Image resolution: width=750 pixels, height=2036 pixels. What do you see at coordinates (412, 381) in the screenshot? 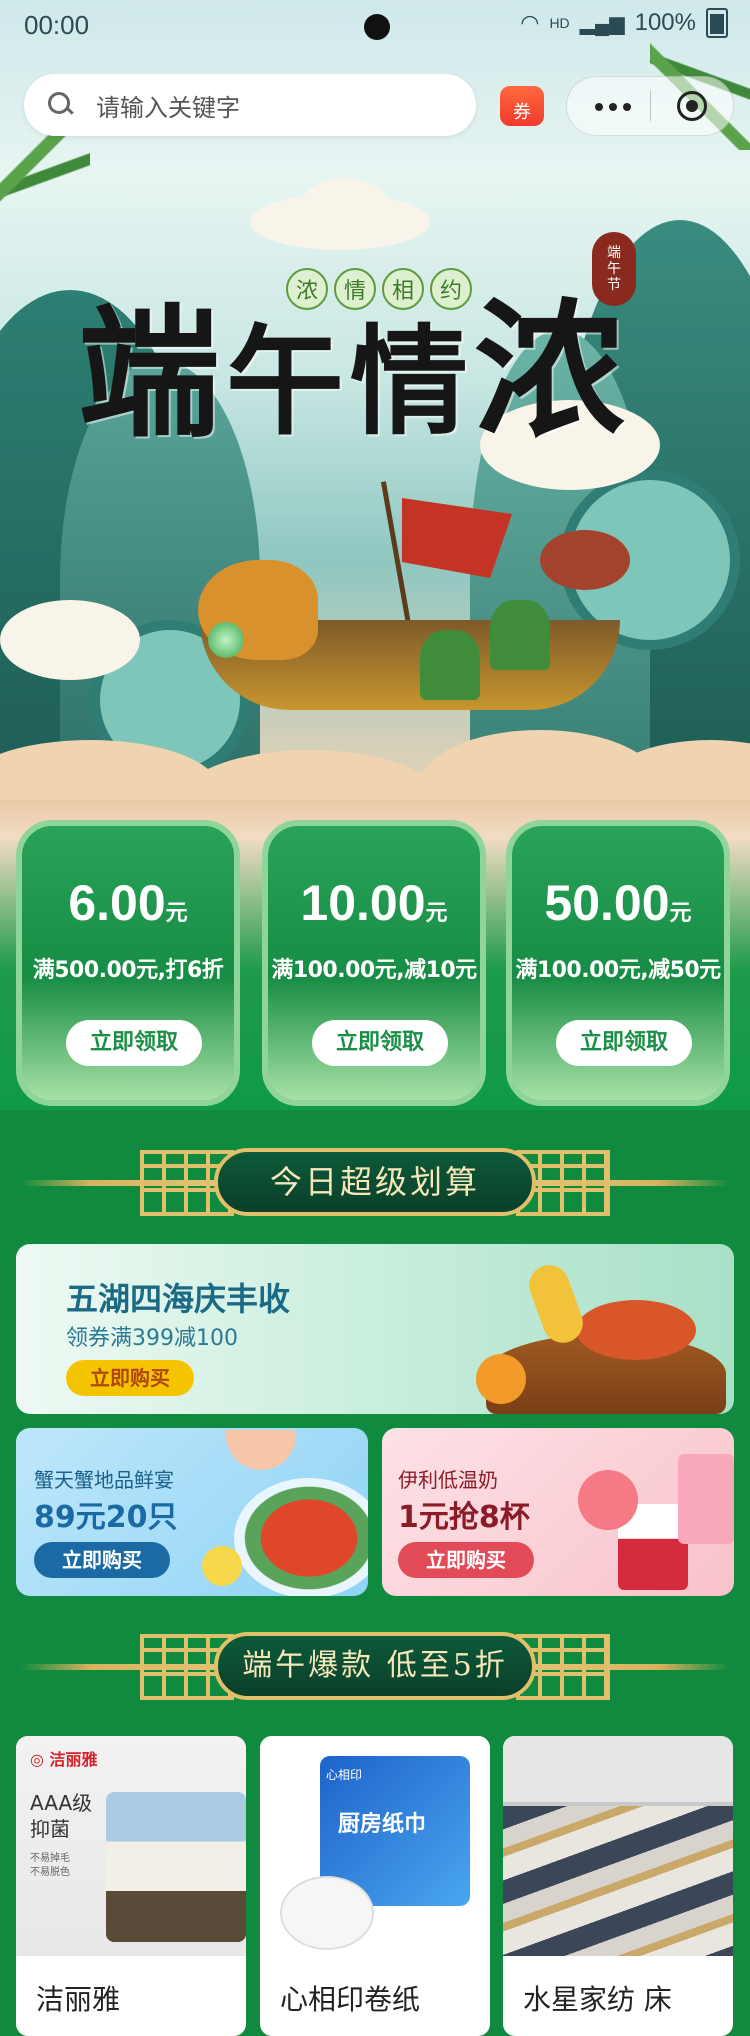
I see `title-char: 情` at bounding box center [412, 381].